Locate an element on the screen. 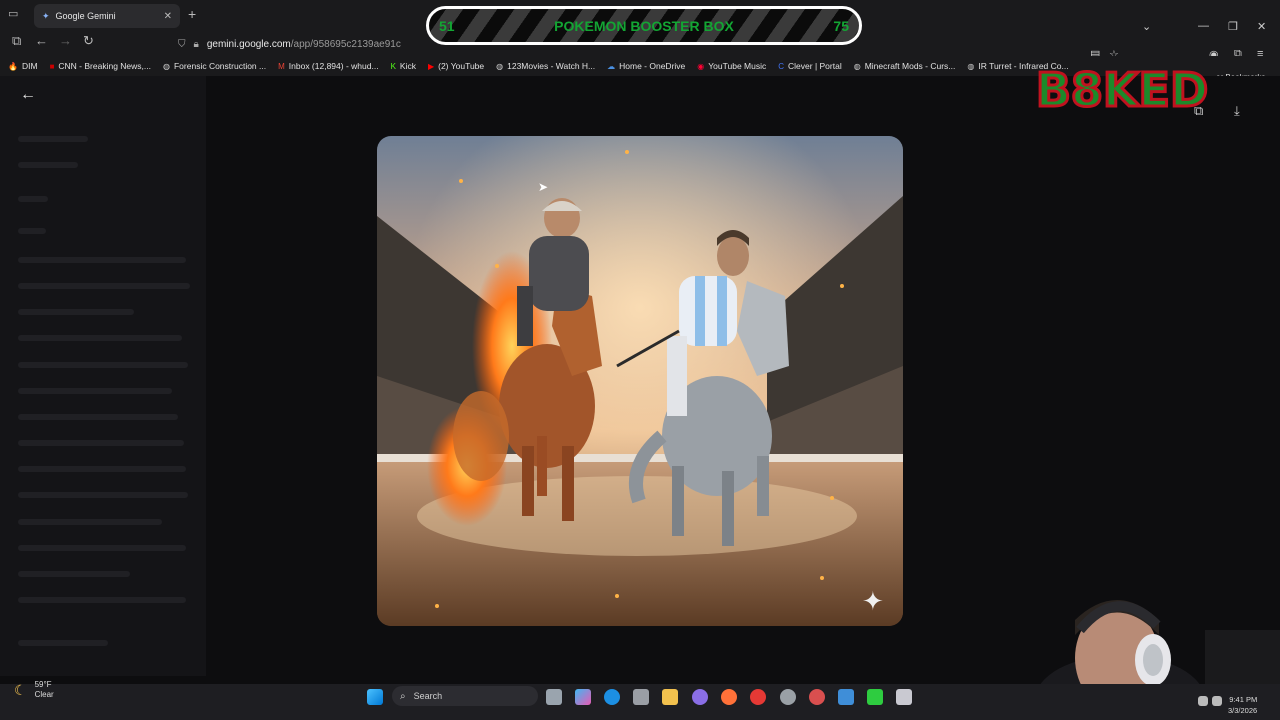 The width and height of the screenshot is (1280, 720). weather-desc: Clear is located at coordinates (44, 694).